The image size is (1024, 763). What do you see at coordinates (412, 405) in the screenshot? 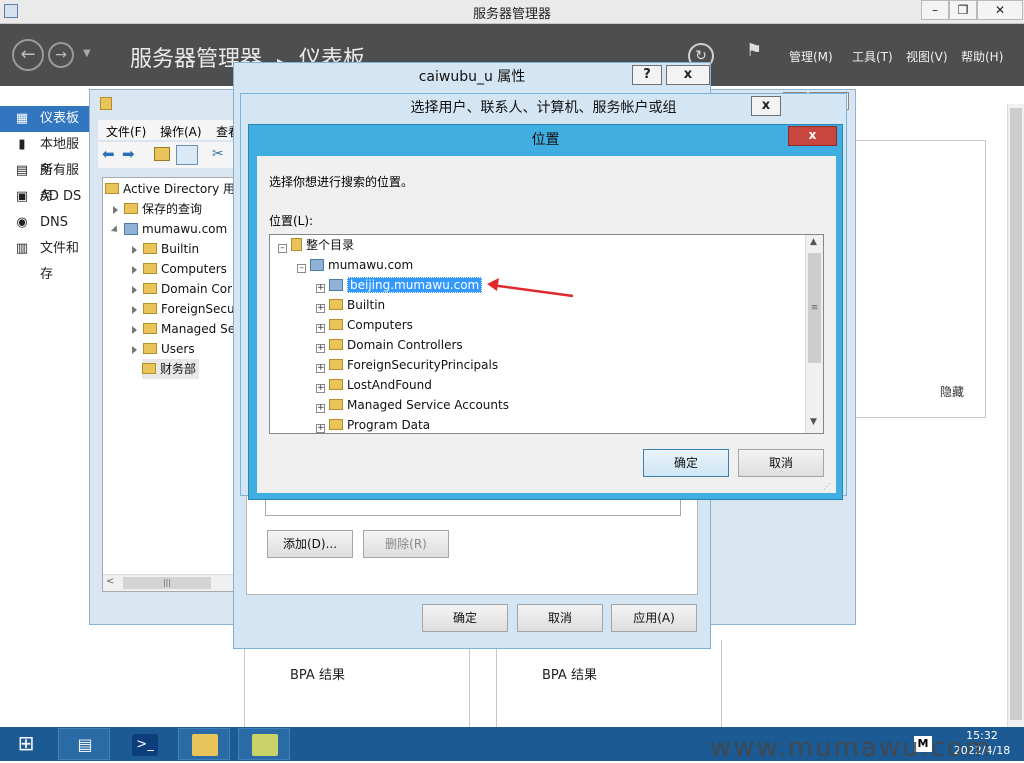
I see `location-item-managed-service: + Managed Service Accounts` at bounding box center [412, 405].